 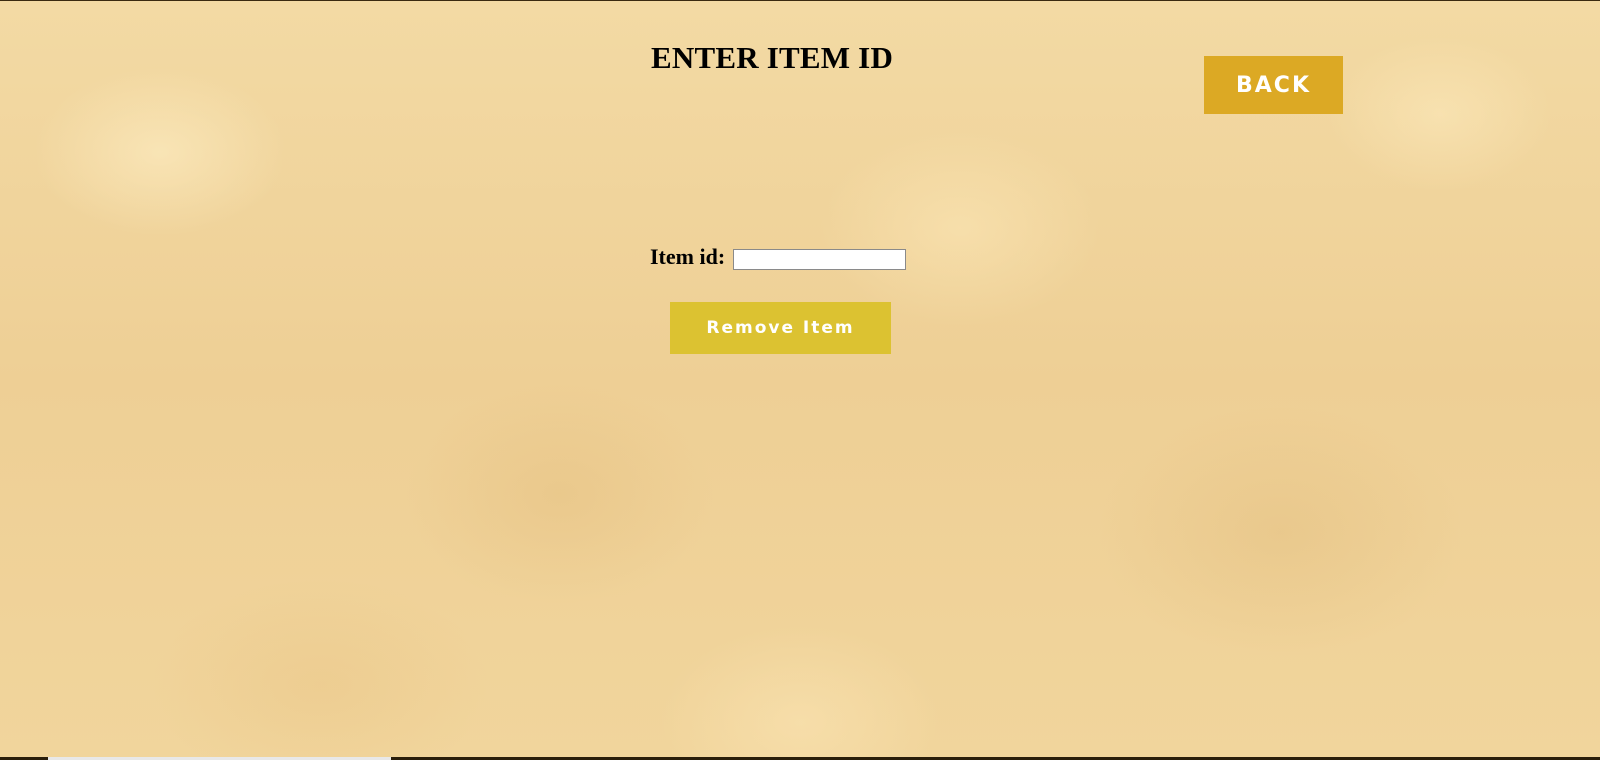 What do you see at coordinates (800, 0) in the screenshot?
I see `top-border` at bounding box center [800, 0].